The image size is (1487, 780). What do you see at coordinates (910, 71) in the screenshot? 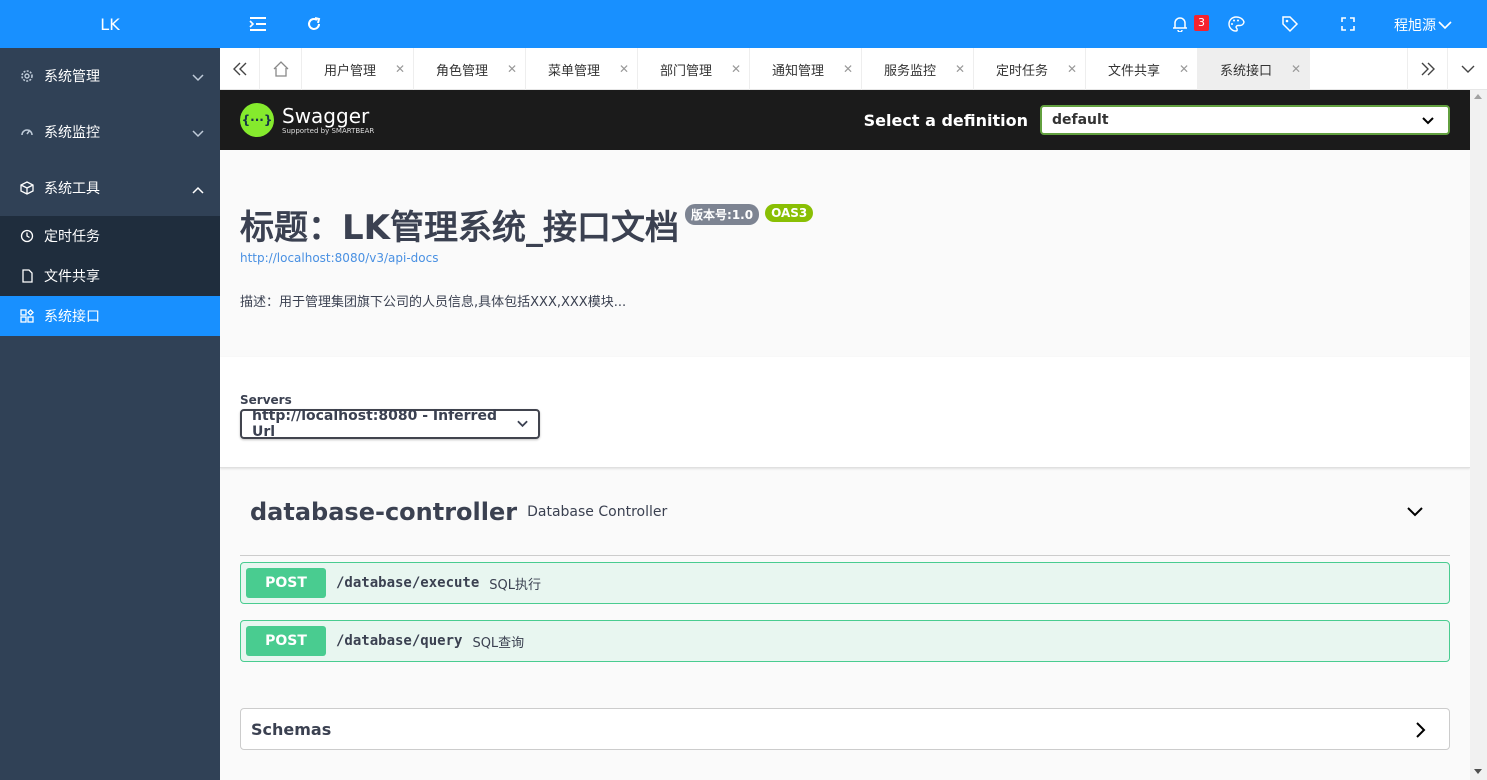
I see `tab-label: 服务监控` at bounding box center [910, 71].